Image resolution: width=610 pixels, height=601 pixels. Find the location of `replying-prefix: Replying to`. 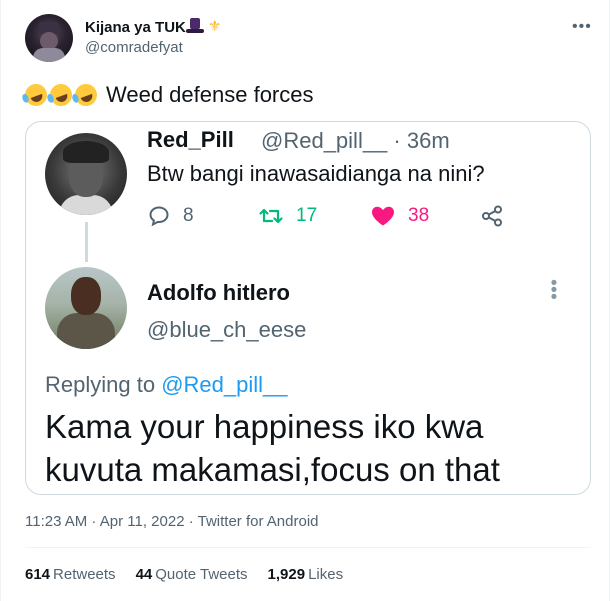

replying-prefix: Replying to is located at coordinates (103, 384).